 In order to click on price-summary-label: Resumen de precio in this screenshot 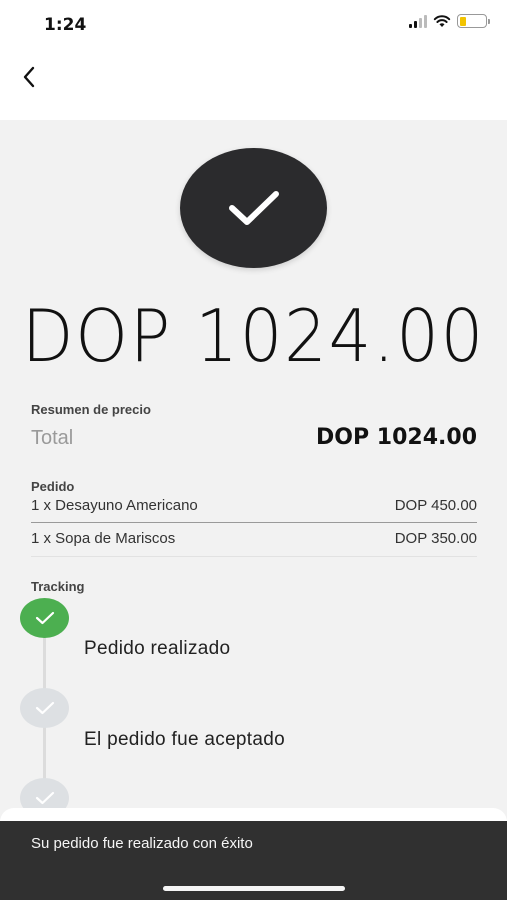, I will do `click(91, 409)`.